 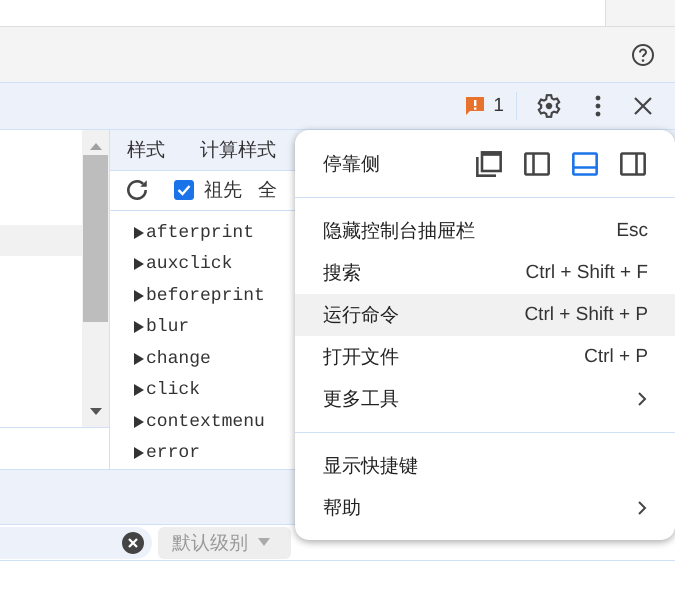 What do you see at coordinates (342, 509) in the screenshot?
I see `menu-item-label: 帮助` at bounding box center [342, 509].